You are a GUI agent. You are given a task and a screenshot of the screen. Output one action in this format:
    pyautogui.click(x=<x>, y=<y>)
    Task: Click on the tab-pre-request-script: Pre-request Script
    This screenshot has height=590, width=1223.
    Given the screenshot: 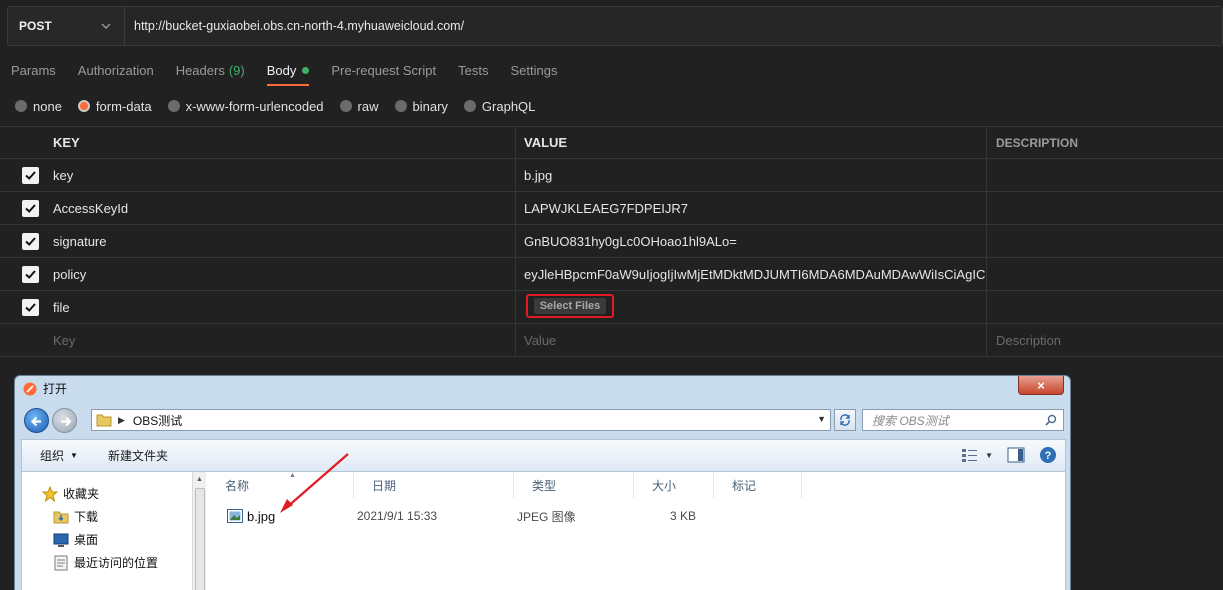 What is the action you would take?
    pyautogui.click(x=383, y=70)
    